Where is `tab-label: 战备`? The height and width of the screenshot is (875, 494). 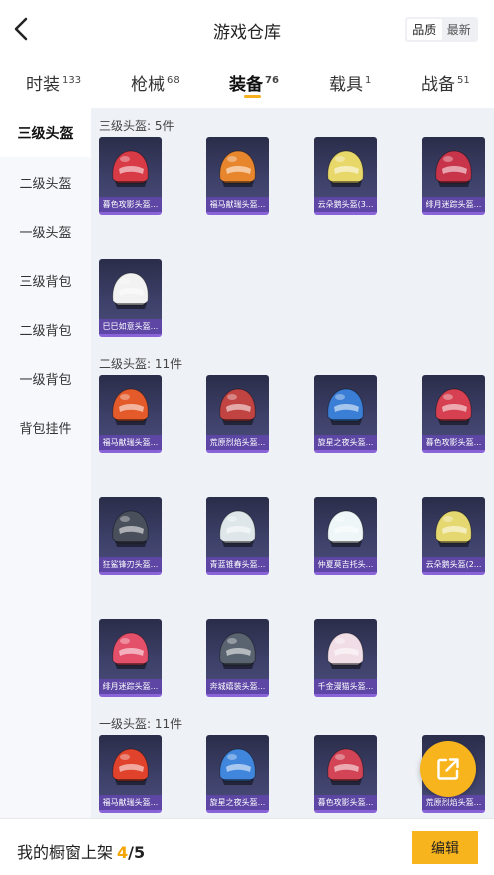
tab-label: 战备 is located at coordinates (438, 85).